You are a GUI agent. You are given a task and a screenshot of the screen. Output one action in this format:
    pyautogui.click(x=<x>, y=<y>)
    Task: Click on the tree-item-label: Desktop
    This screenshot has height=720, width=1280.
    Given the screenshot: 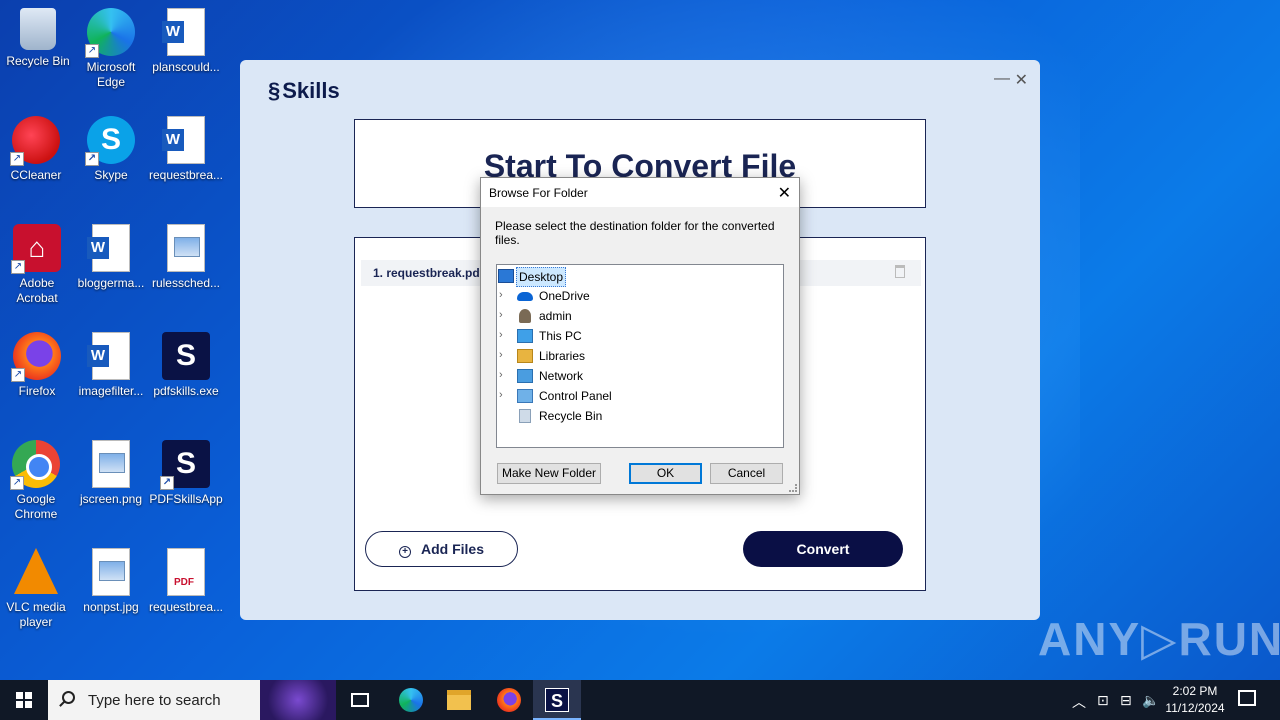 What is the action you would take?
    pyautogui.click(x=541, y=277)
    